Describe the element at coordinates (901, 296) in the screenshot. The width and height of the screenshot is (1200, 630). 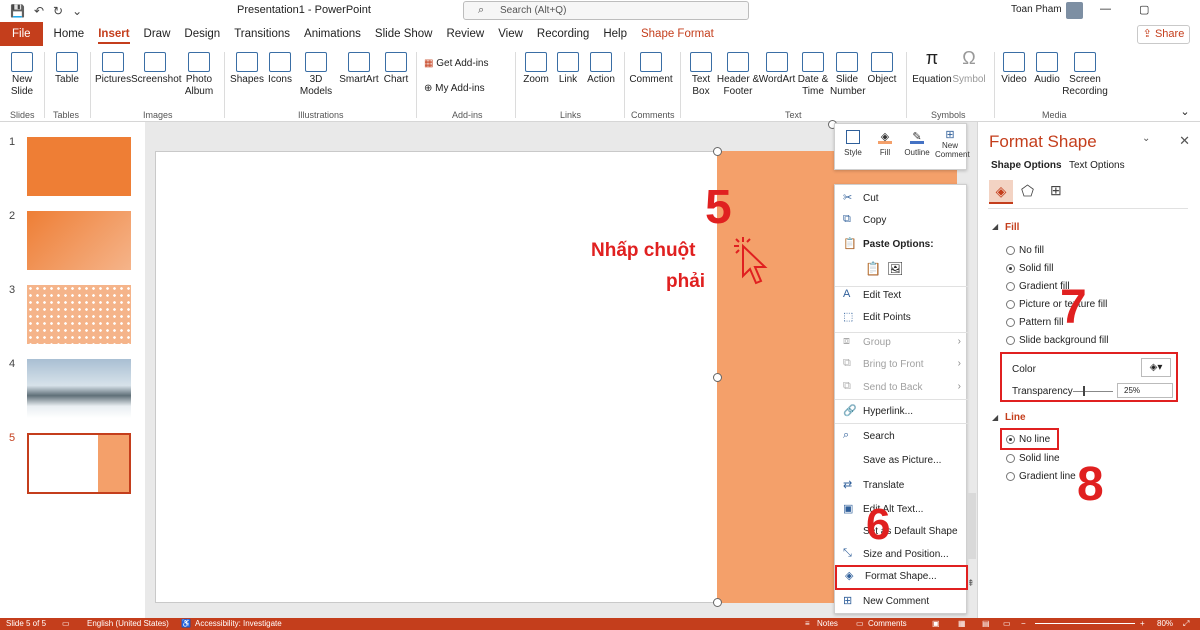
I see `menu-item-edit-text: A Edit Text` at that location.